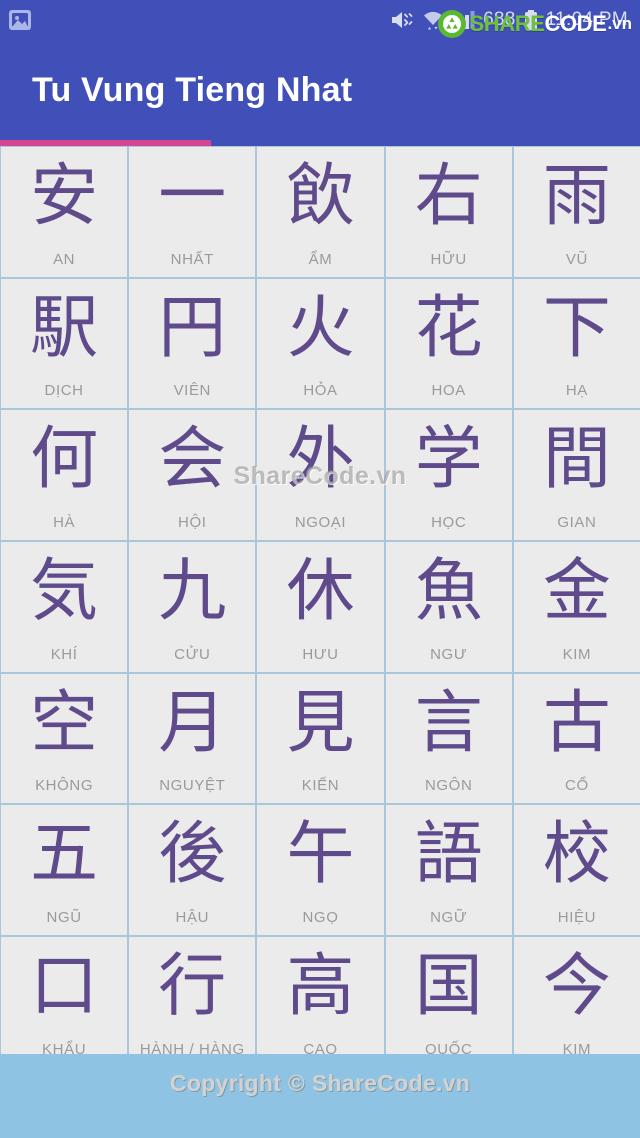 This screenshot has width=640, height=1138. What do you see at coordinates (448, 855) in the screenshot?
I see `kanji-character: 語` at bounding box center [448, 855].